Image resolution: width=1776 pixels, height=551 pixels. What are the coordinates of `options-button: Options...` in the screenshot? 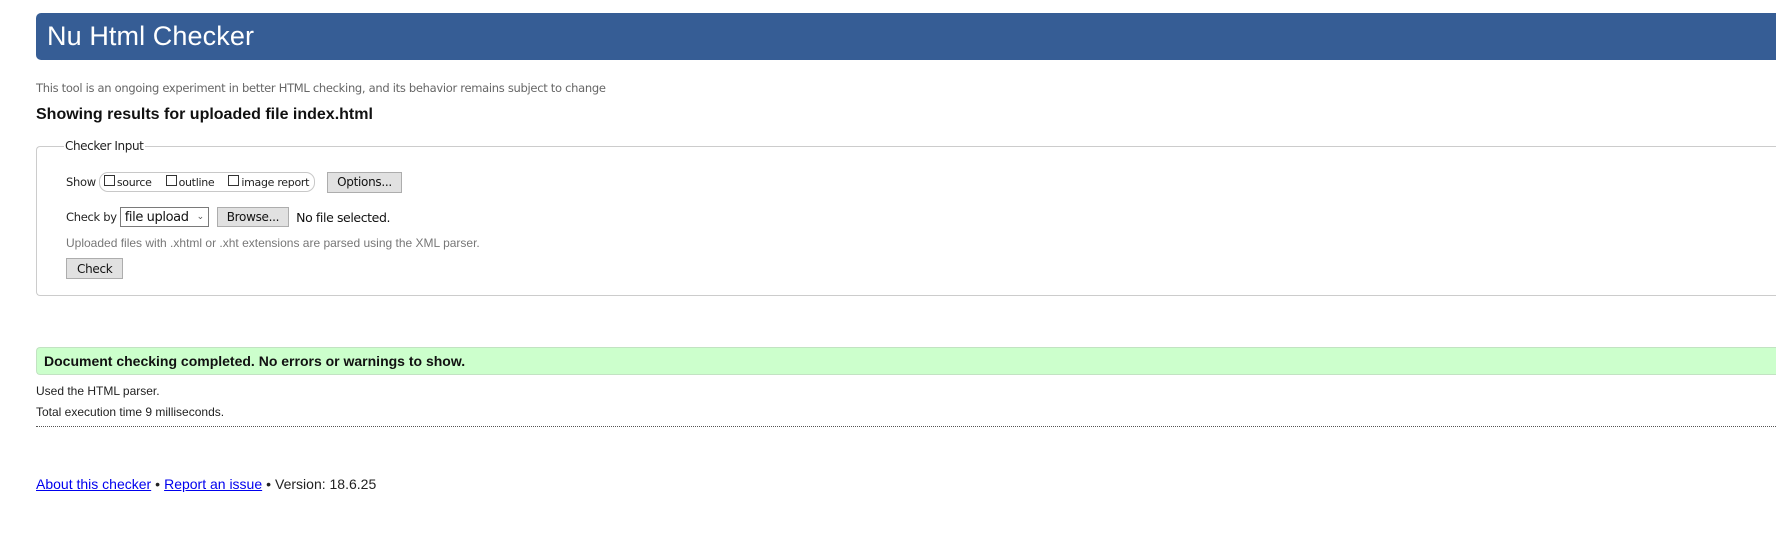 It's located at (364, 182).